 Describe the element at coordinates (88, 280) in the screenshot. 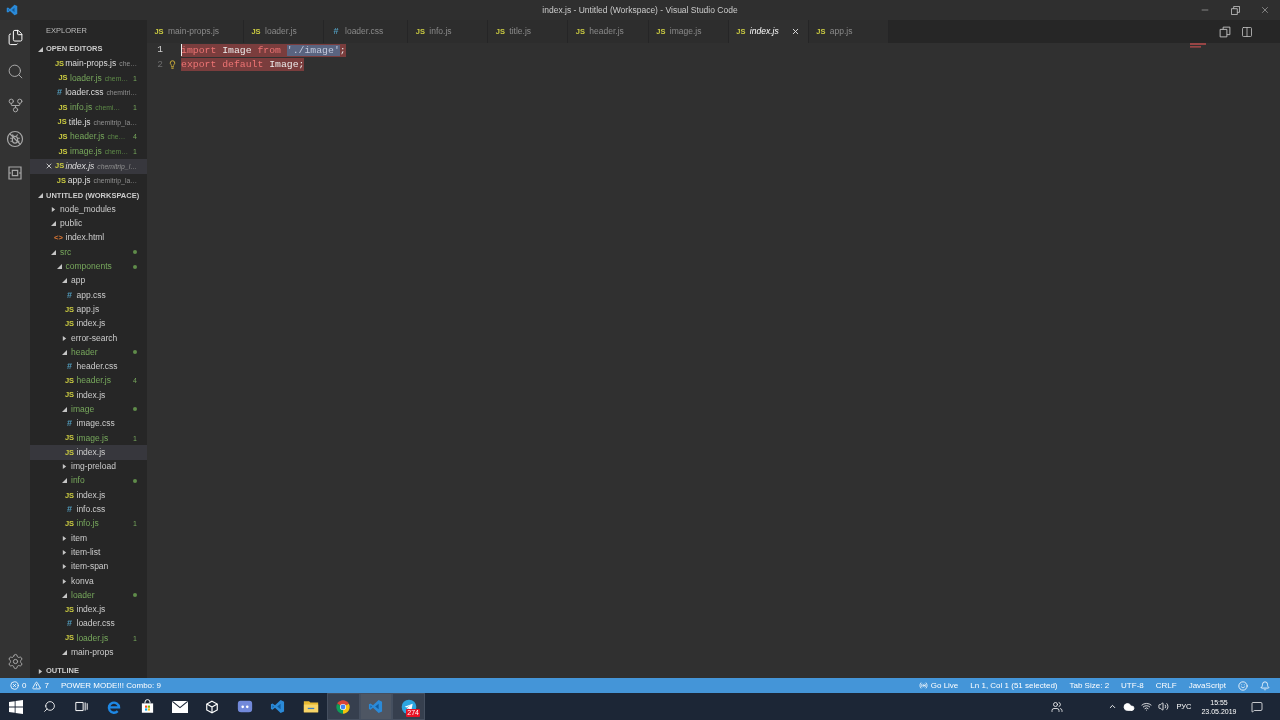

I see `folder-item: app` at that location.